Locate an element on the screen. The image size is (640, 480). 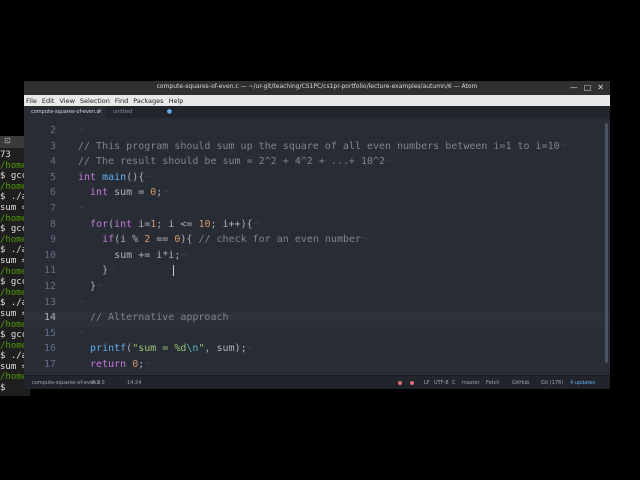
line-gutter: 14 is located at coordinates (50, 319).